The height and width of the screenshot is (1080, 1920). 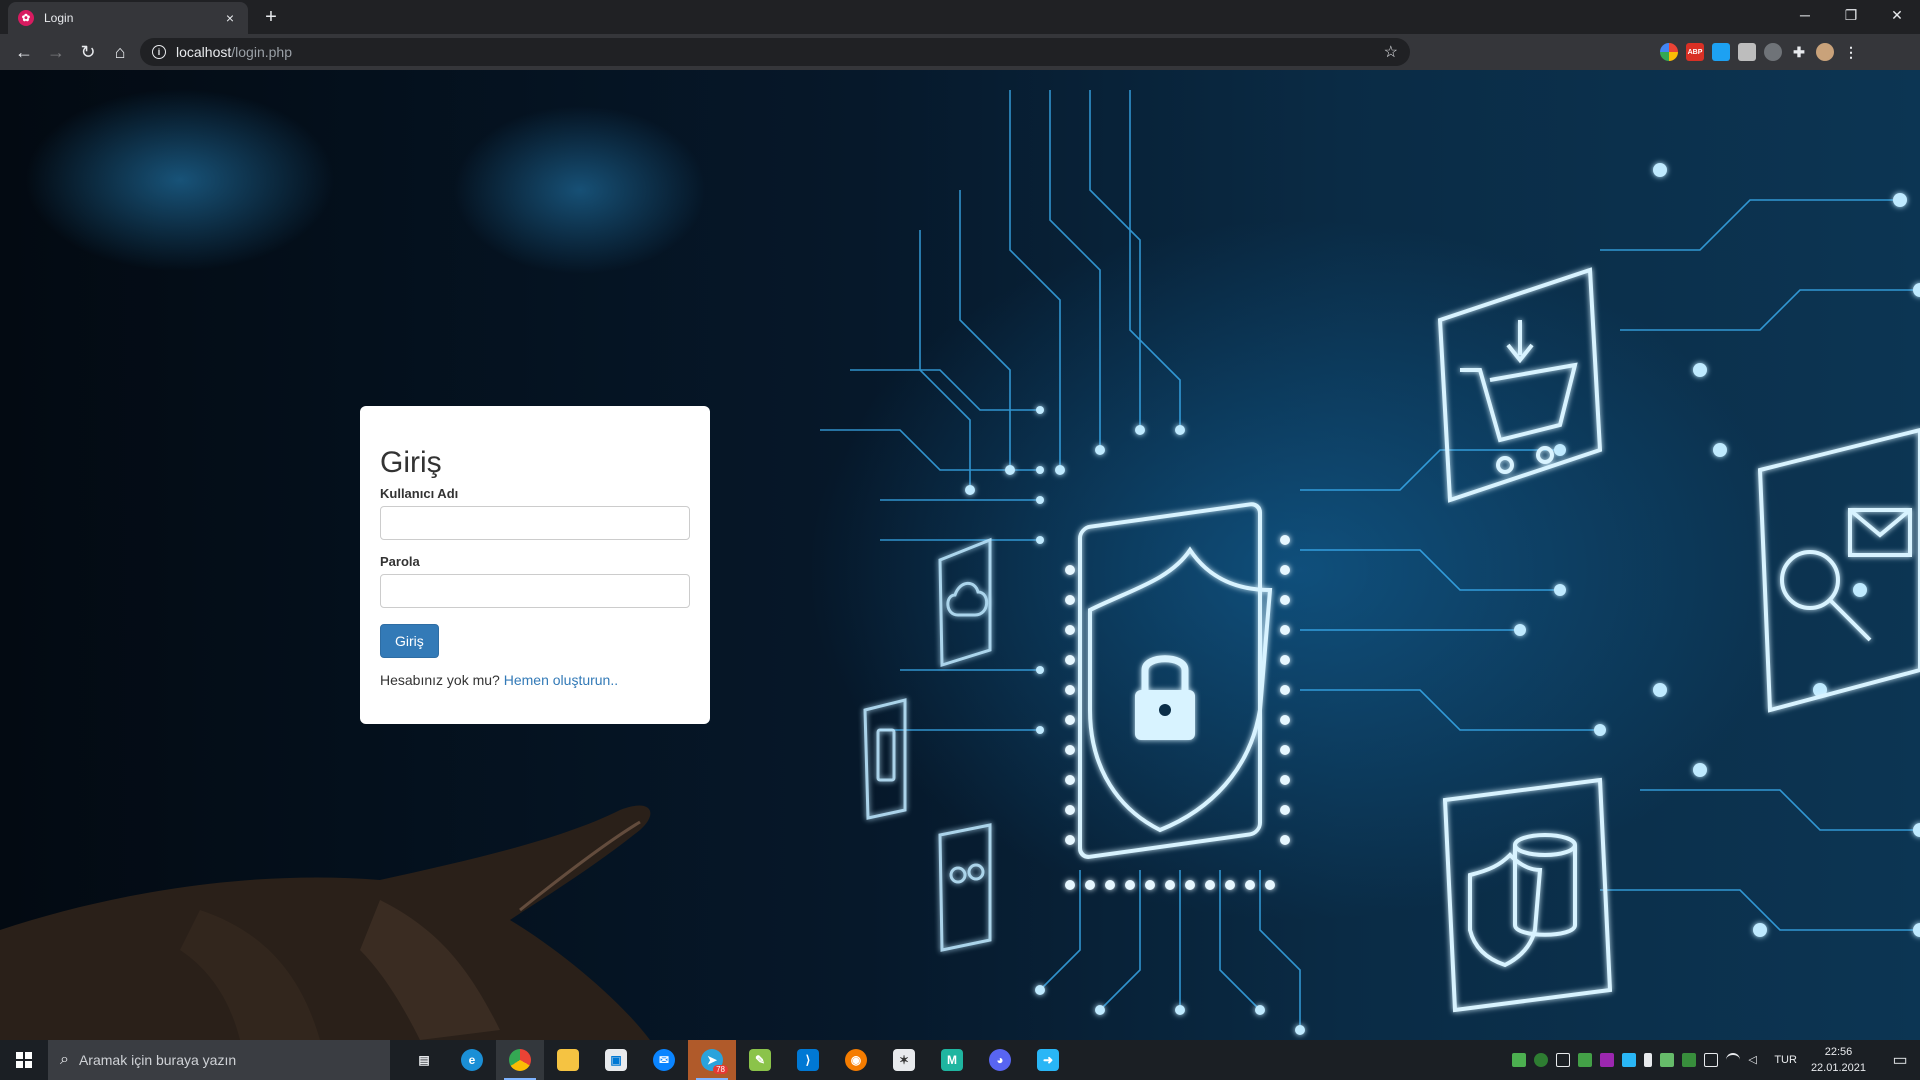 What do you see at coordinates (568, 1060) in the screenshot?
I see `file-explorer-icon` at bounding box center [568, 1060].